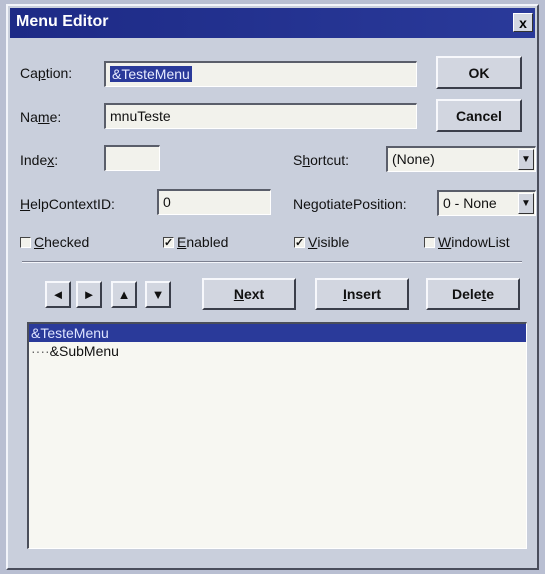 The height and width of the screenshot is (574, 545). I want to click on shortcut-combo: (None) ▼, so click(461, 159).